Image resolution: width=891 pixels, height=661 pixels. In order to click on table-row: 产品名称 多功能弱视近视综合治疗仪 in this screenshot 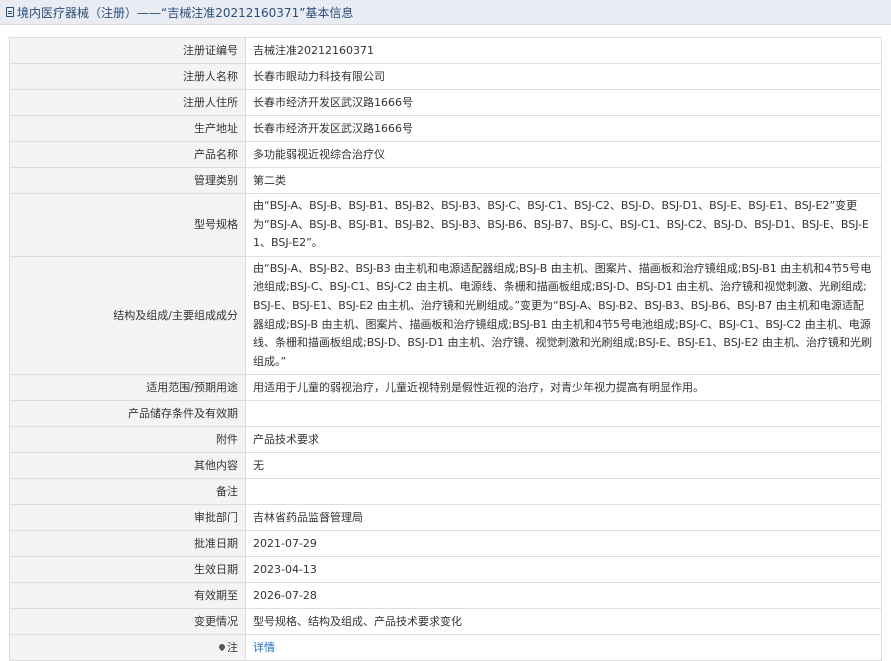, I will do `click(445, 154)`.